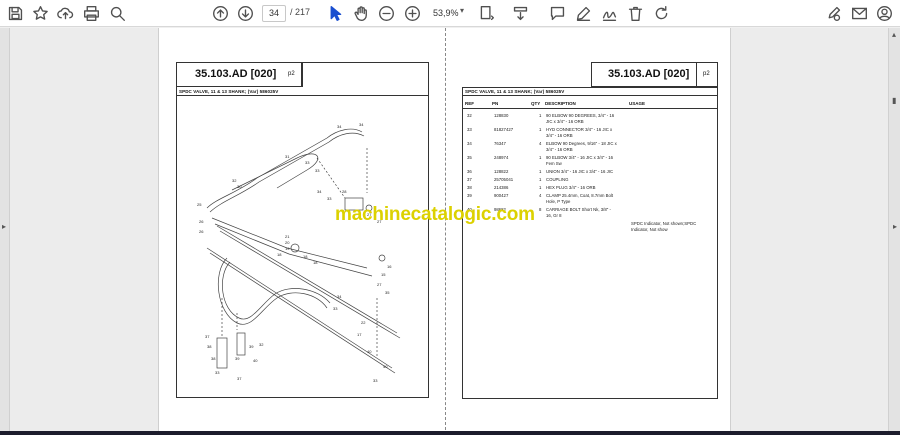  I want to click on left-panel-toggle: ▸, so click(5, 231).